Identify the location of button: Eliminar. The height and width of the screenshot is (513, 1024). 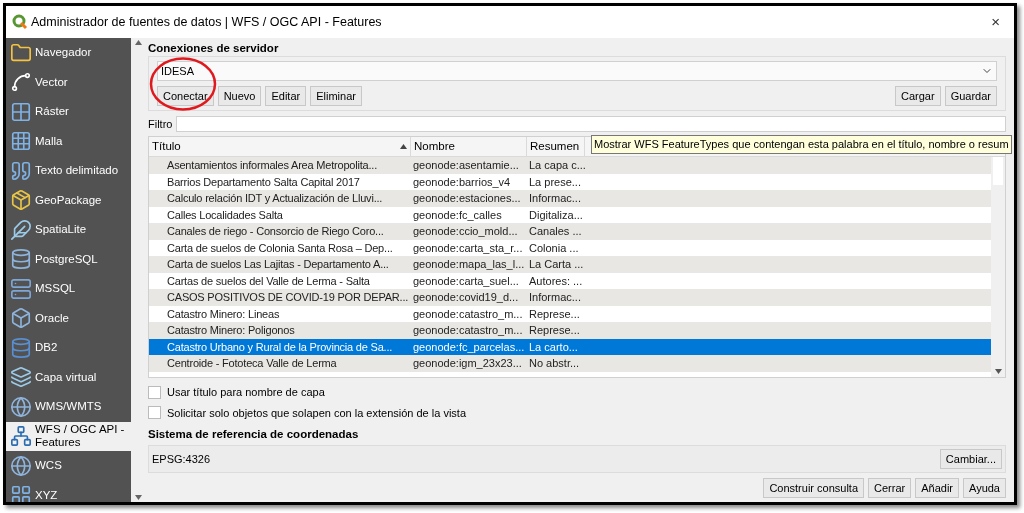
(336, 96).